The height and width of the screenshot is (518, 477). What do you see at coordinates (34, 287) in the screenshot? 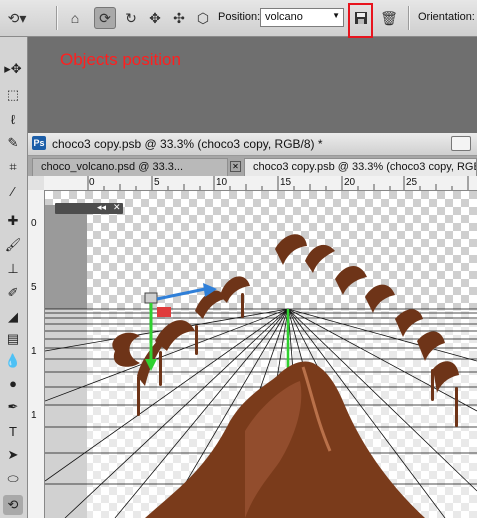
I see `ruler-tick-label: 5` at bounding box center [34, 287].